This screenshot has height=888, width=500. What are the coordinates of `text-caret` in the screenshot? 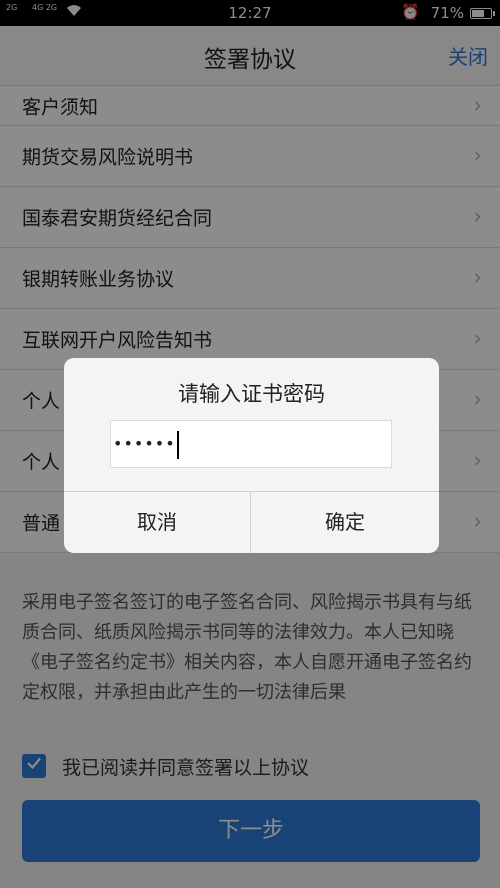 It's located at (177, 444).